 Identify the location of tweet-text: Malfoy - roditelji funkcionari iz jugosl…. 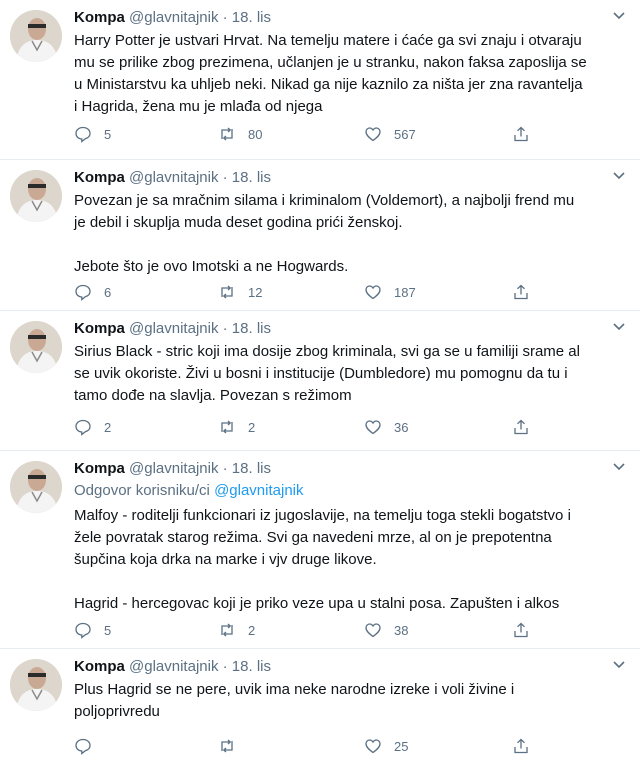
(322, 559).